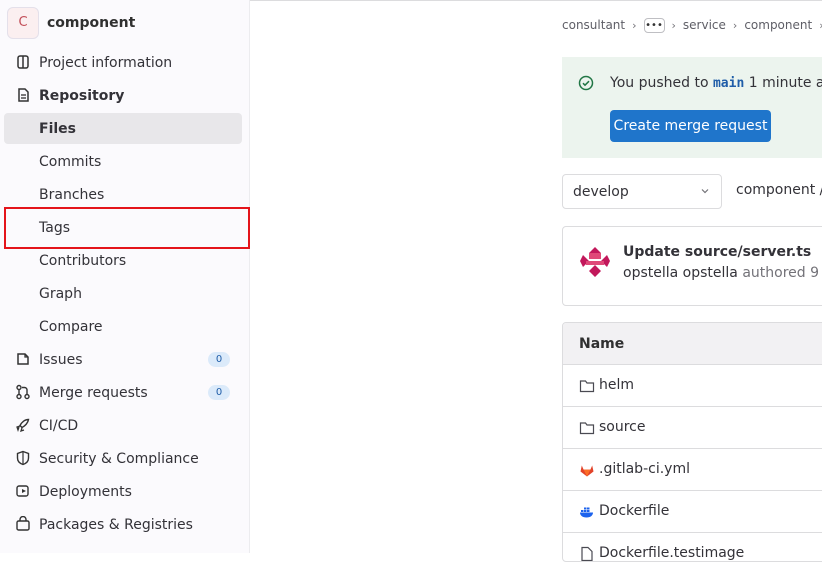 The image size is (822, 562). What do you see at coordinates (123, 161) in the screenshot?
I see `sidebar-item-commits: Commits` at bounding box center [123, 161].